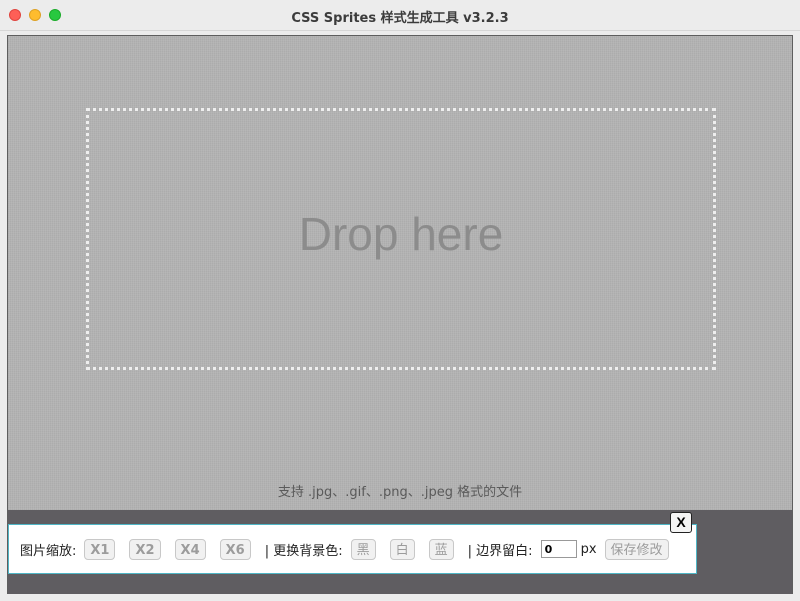 The height and width of the screenshot is (601, 800). I want to click on margin-unit: px, so click(588, 549).